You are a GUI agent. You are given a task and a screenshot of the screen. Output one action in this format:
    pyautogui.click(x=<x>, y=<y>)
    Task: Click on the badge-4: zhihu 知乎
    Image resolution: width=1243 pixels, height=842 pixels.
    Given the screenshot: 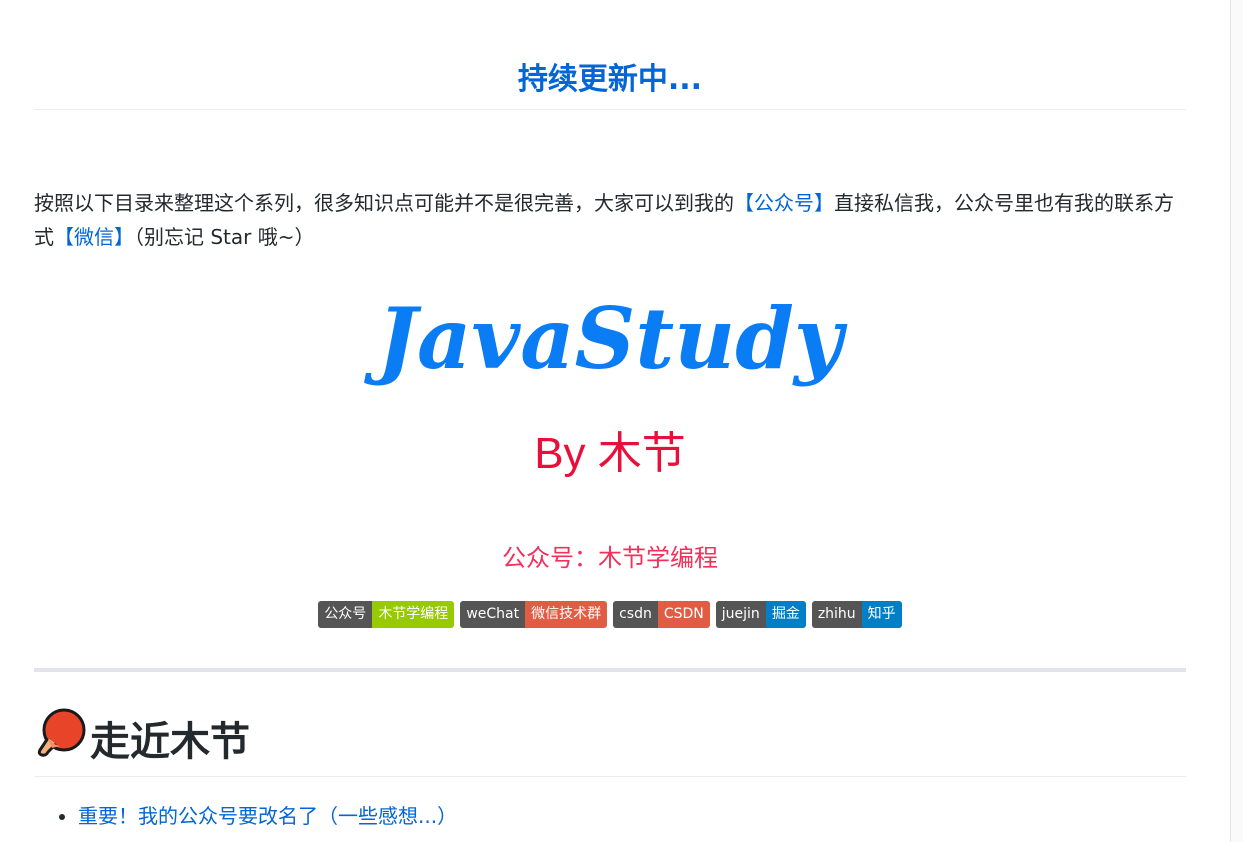 What is the action you would take?
    pyautogui.click(x=856, y=614)
    